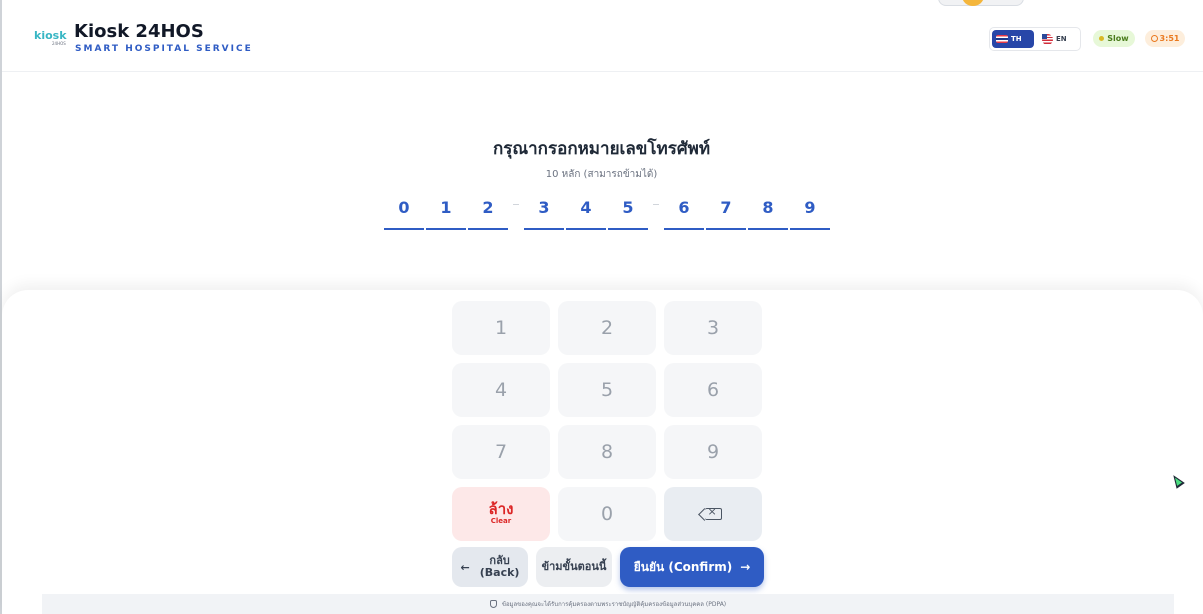  I want to click on phone-digit-slot: 1, so click(446, 213).